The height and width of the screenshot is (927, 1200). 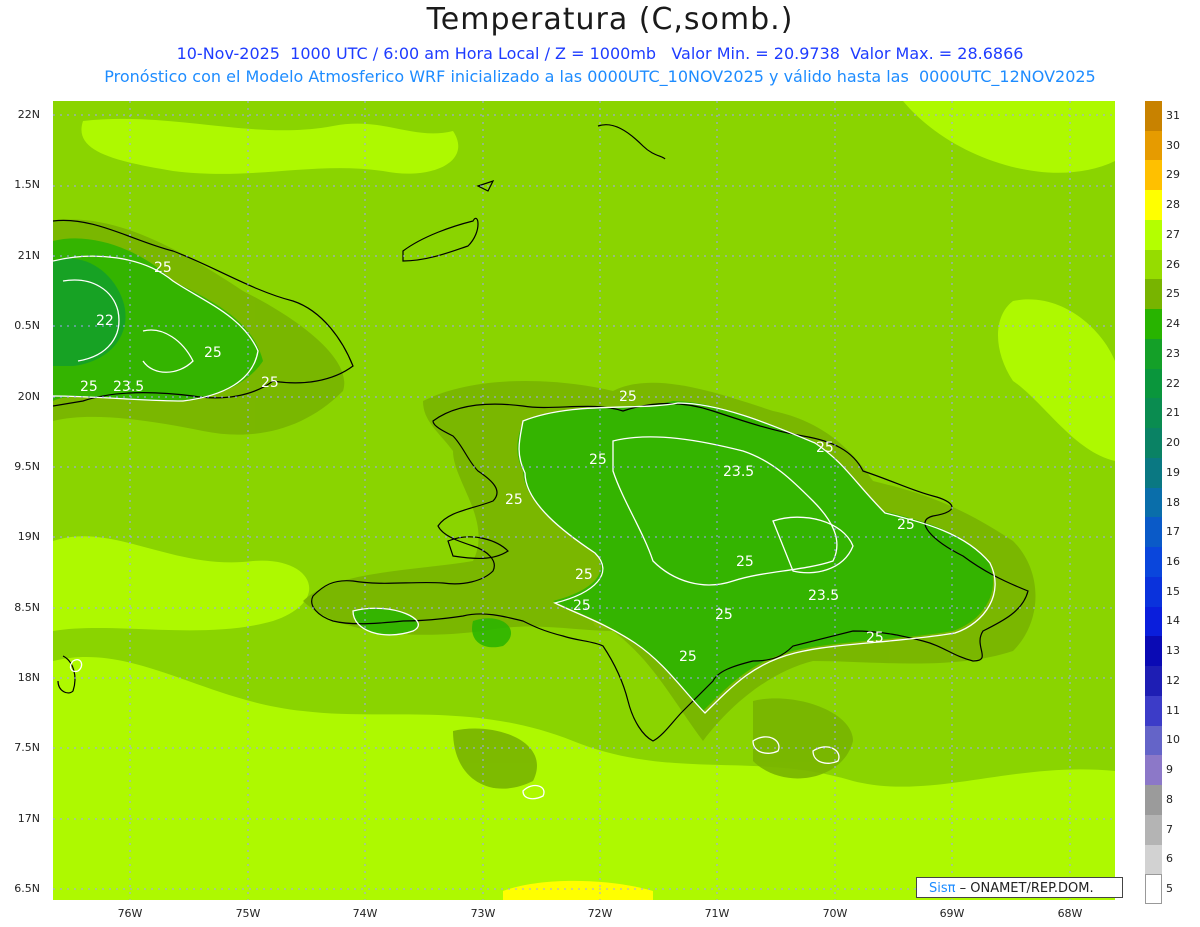 I want to click on colorbar-label: 13, so click(x=1173, y=651).